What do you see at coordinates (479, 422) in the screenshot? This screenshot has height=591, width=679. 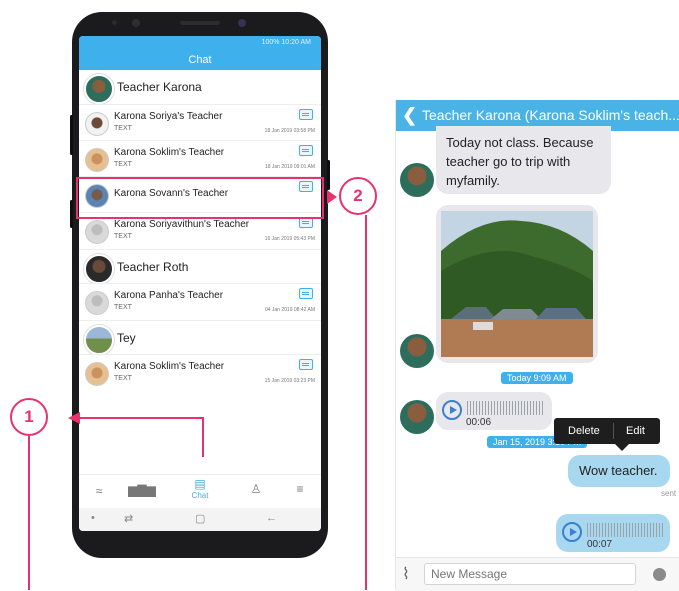 I see `audio-duration: 00:06` at bounding box center [479, 422].